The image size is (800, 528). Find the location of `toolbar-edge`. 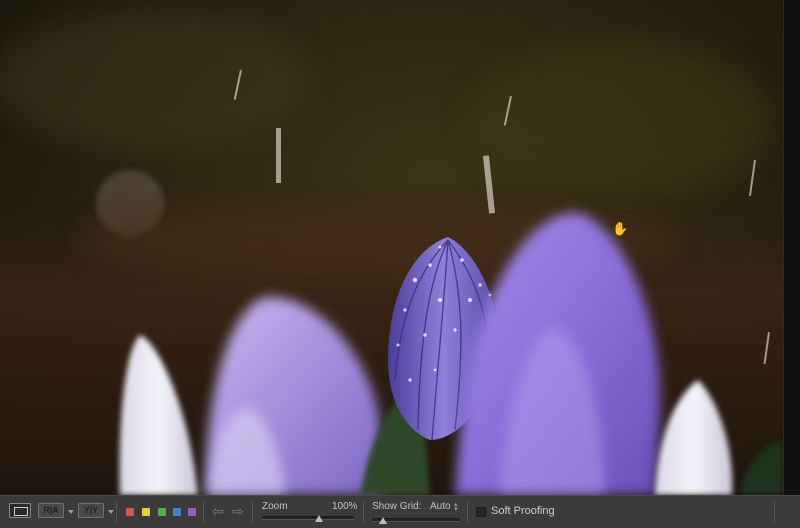

toolbar-edge is located at coordinates (791, 511).